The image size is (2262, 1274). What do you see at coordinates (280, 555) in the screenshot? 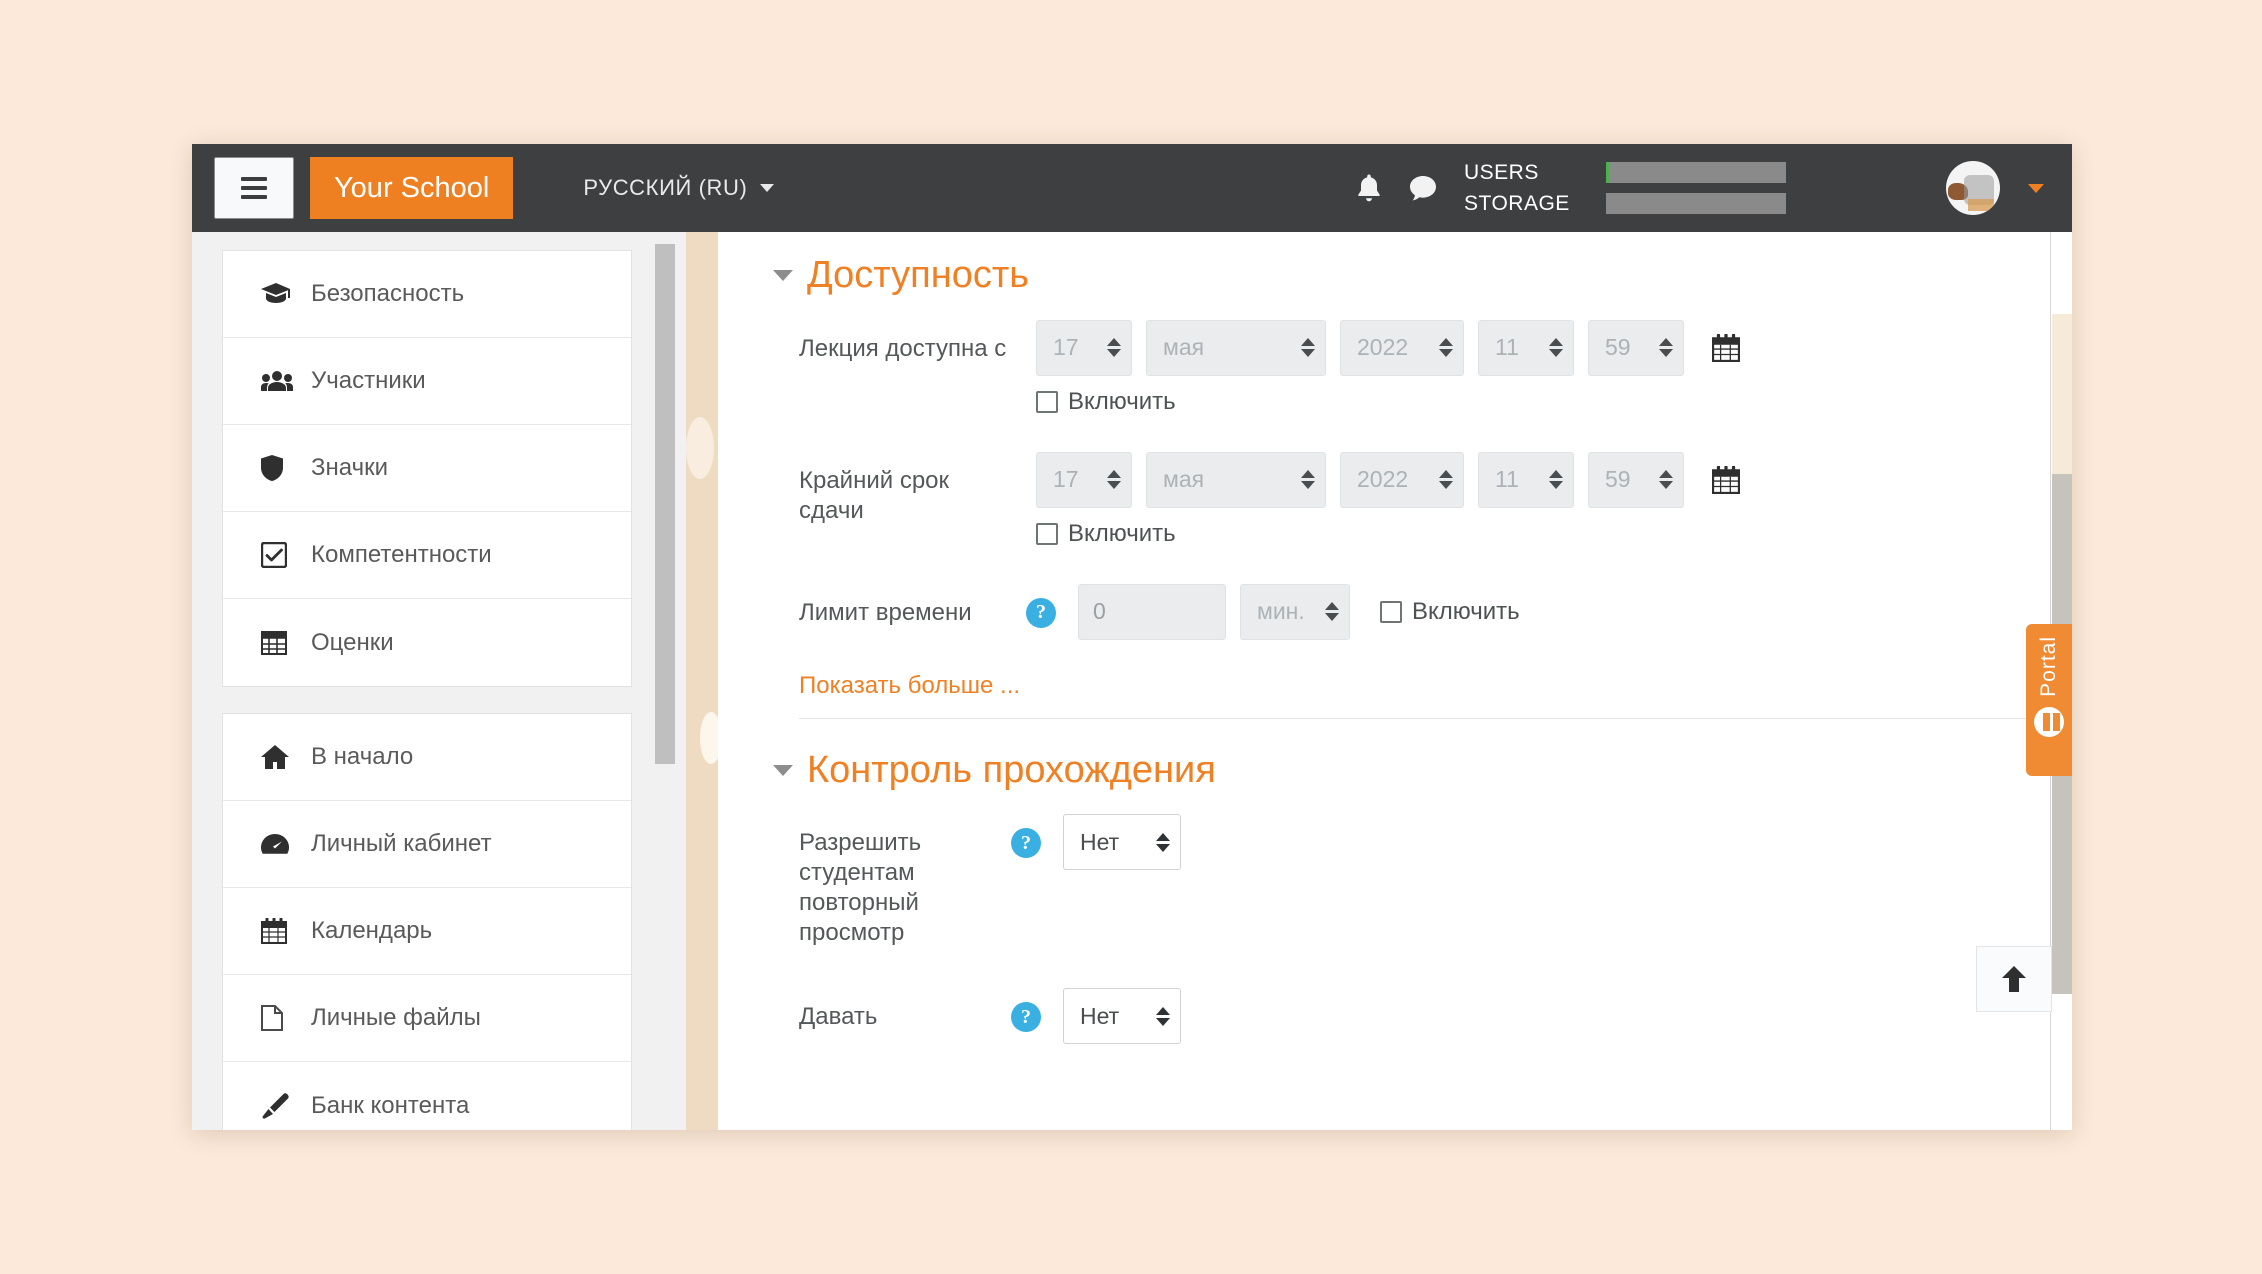
I see `check-square-icon` at bounding box center [280, 555].